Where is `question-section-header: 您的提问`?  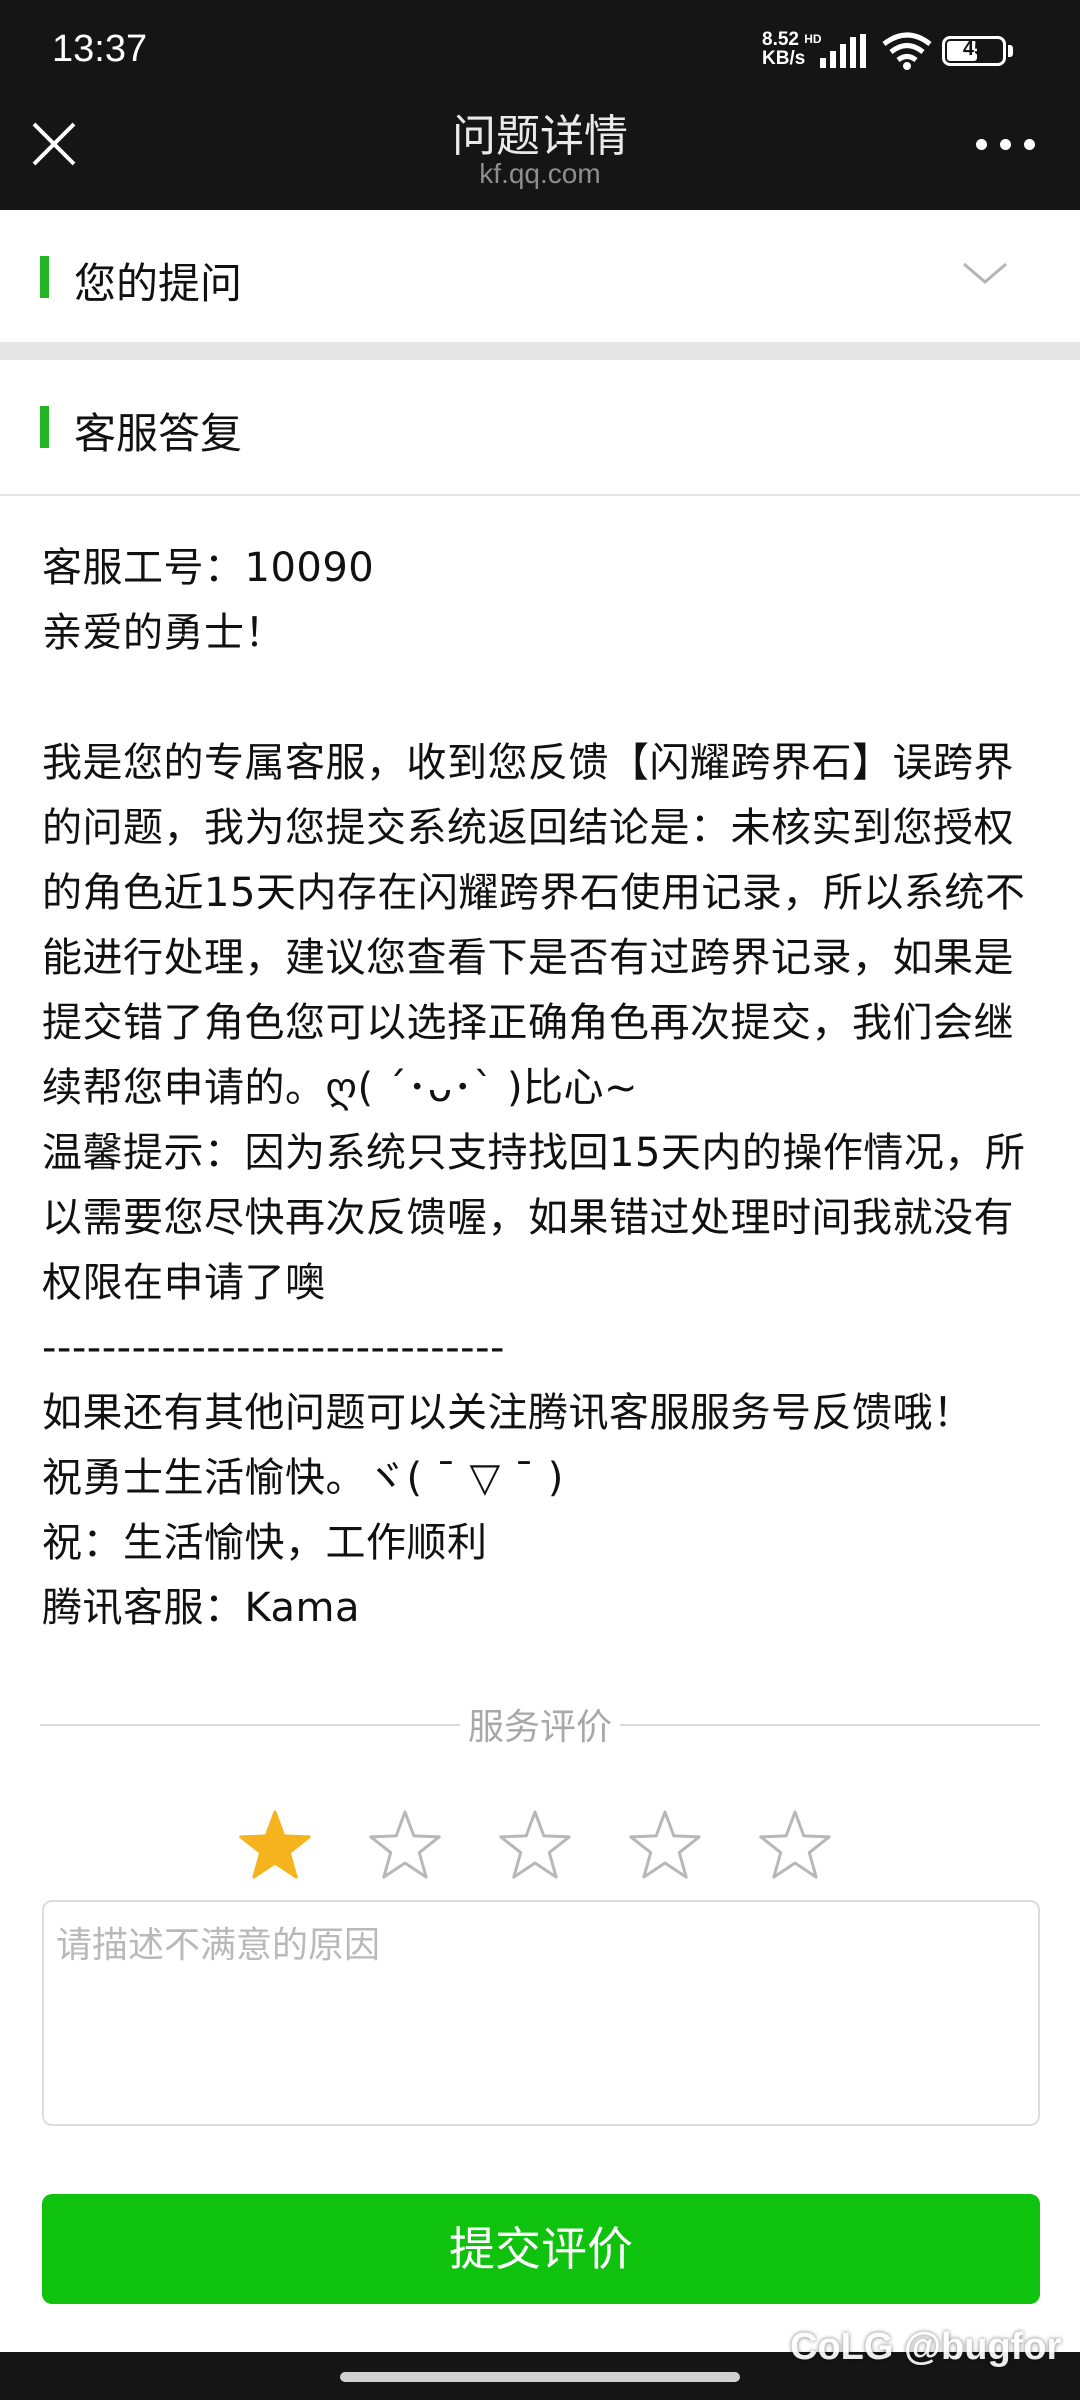
question-section-header: 您的提问 is located at coordinates (540, 276).